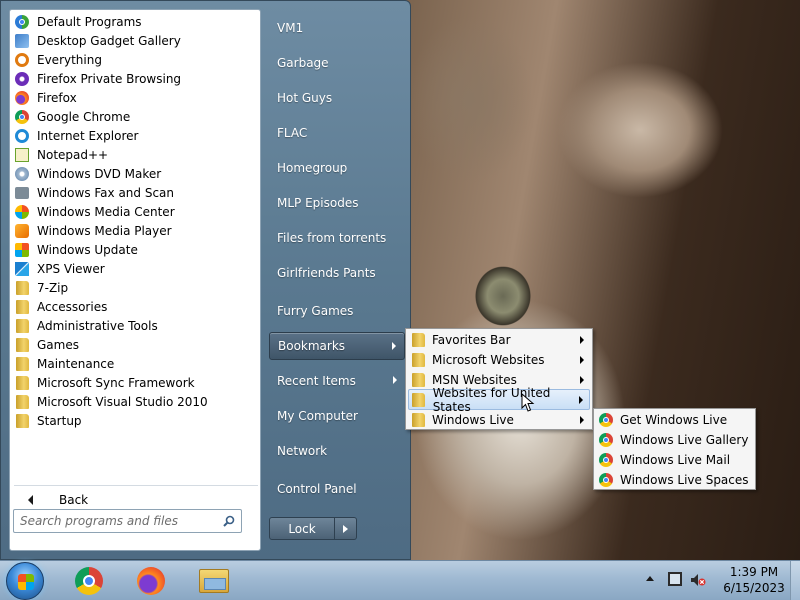  I want to click on firefox-icon, so click(151, 581).